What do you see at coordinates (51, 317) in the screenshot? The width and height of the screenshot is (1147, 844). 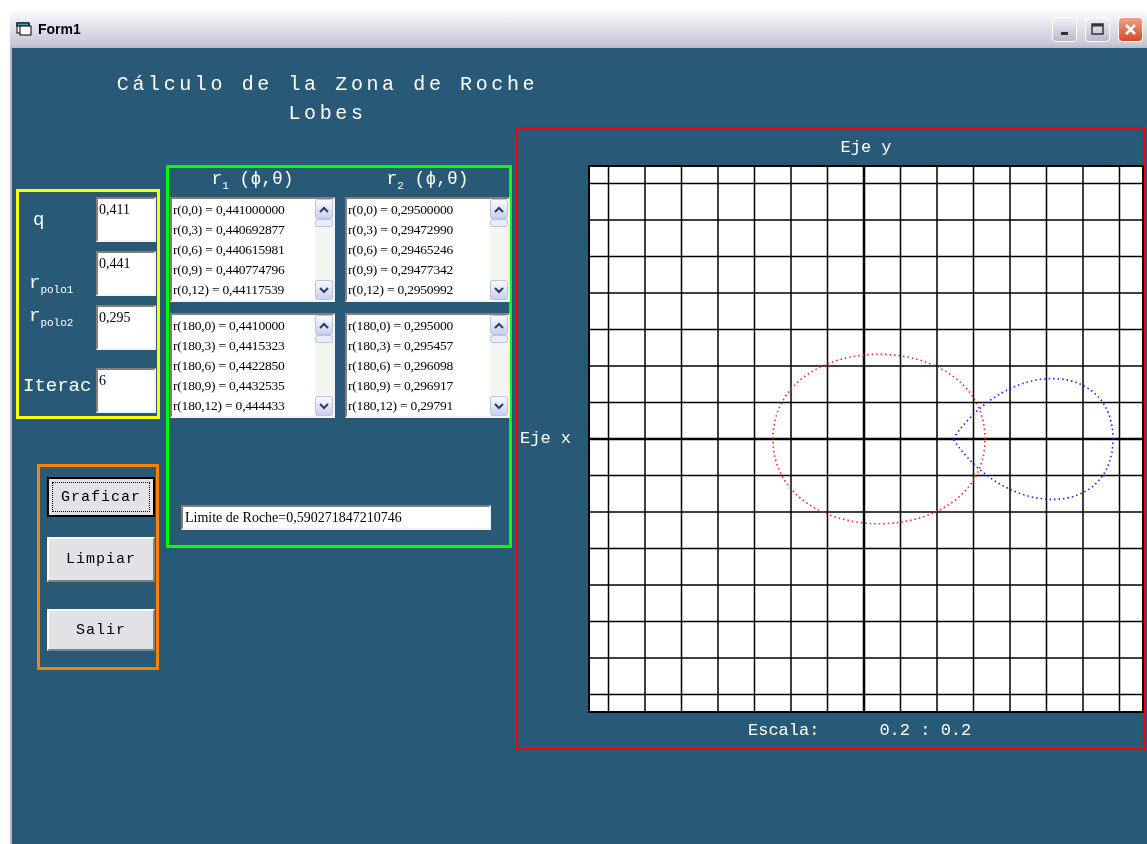 I see `field-label: r$_{polo2}$` at bounding box center [51, 317].